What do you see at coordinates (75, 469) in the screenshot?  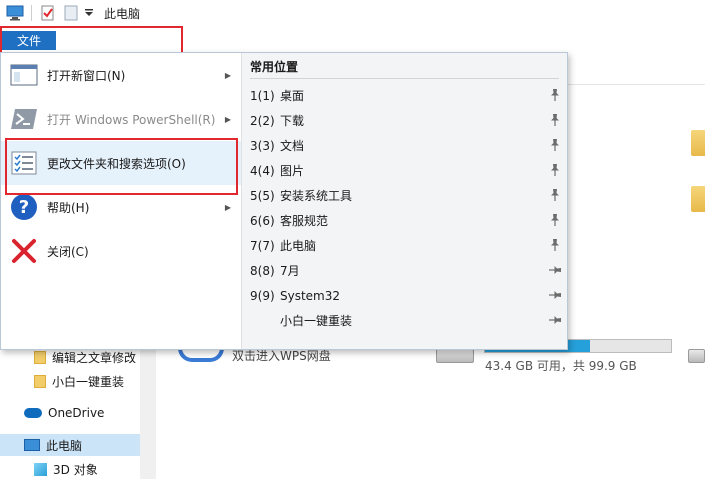 I see `nav-item-label: 3D 对象` at bounding box center [75, 469].